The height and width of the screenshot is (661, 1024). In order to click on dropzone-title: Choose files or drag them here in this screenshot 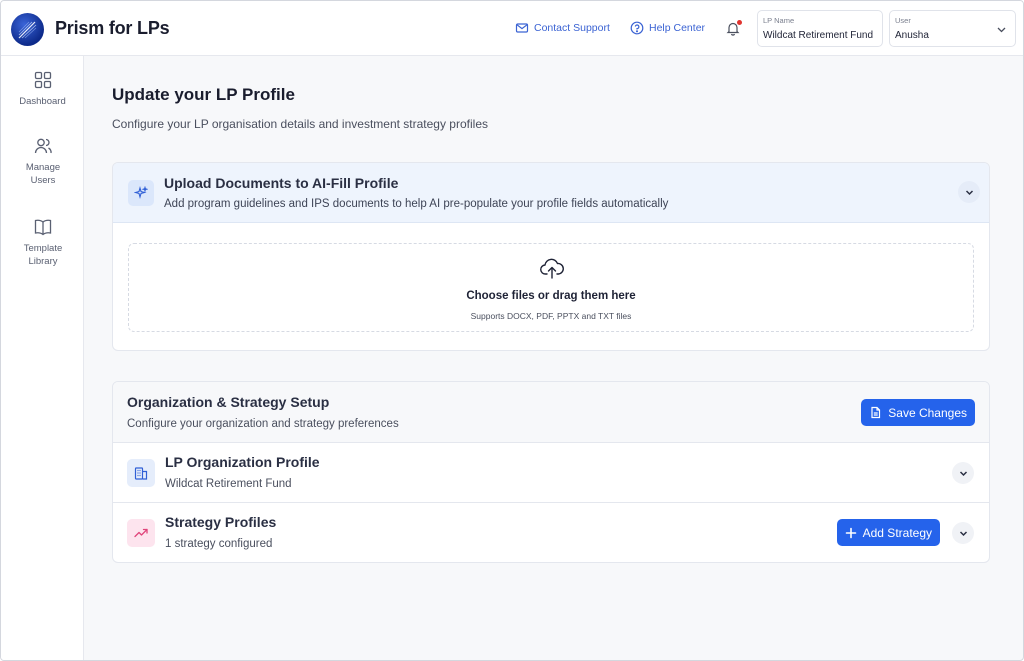, I will do `click(551, 296)`.